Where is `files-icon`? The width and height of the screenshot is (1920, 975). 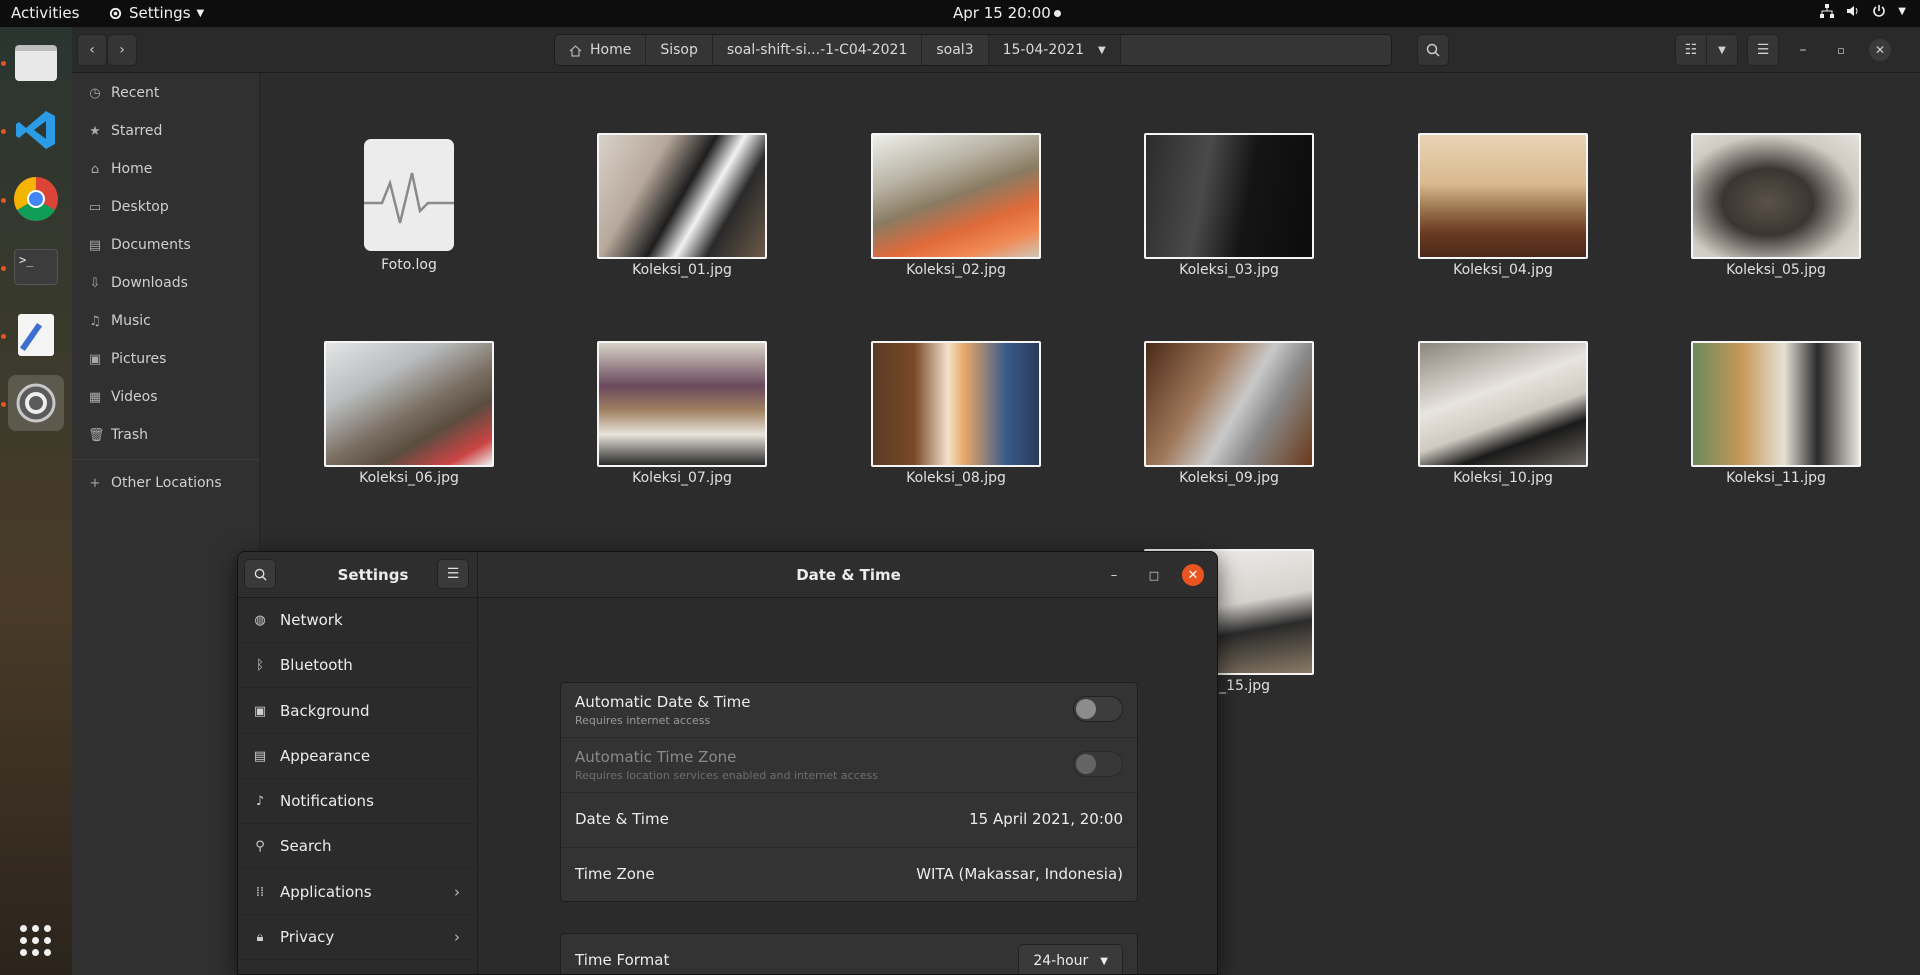
files-icon is located at coordinates (36, 63).